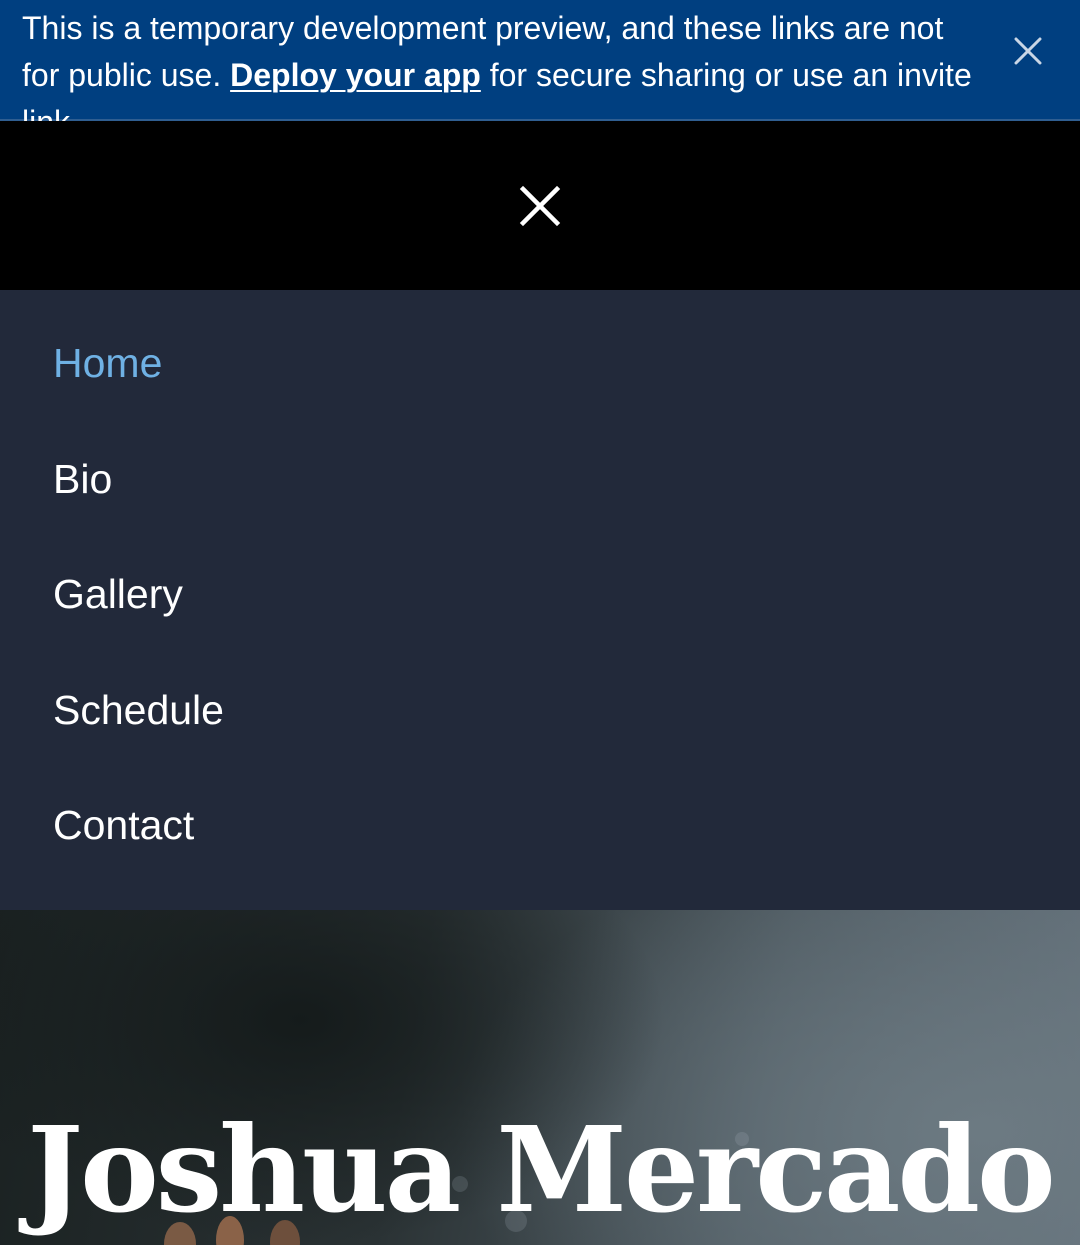 The image size is (1080, 1245). Describe the element at coordinates (541, 1169) in the screenshot. I see `hero-title: Joshua Mercado` at that location.